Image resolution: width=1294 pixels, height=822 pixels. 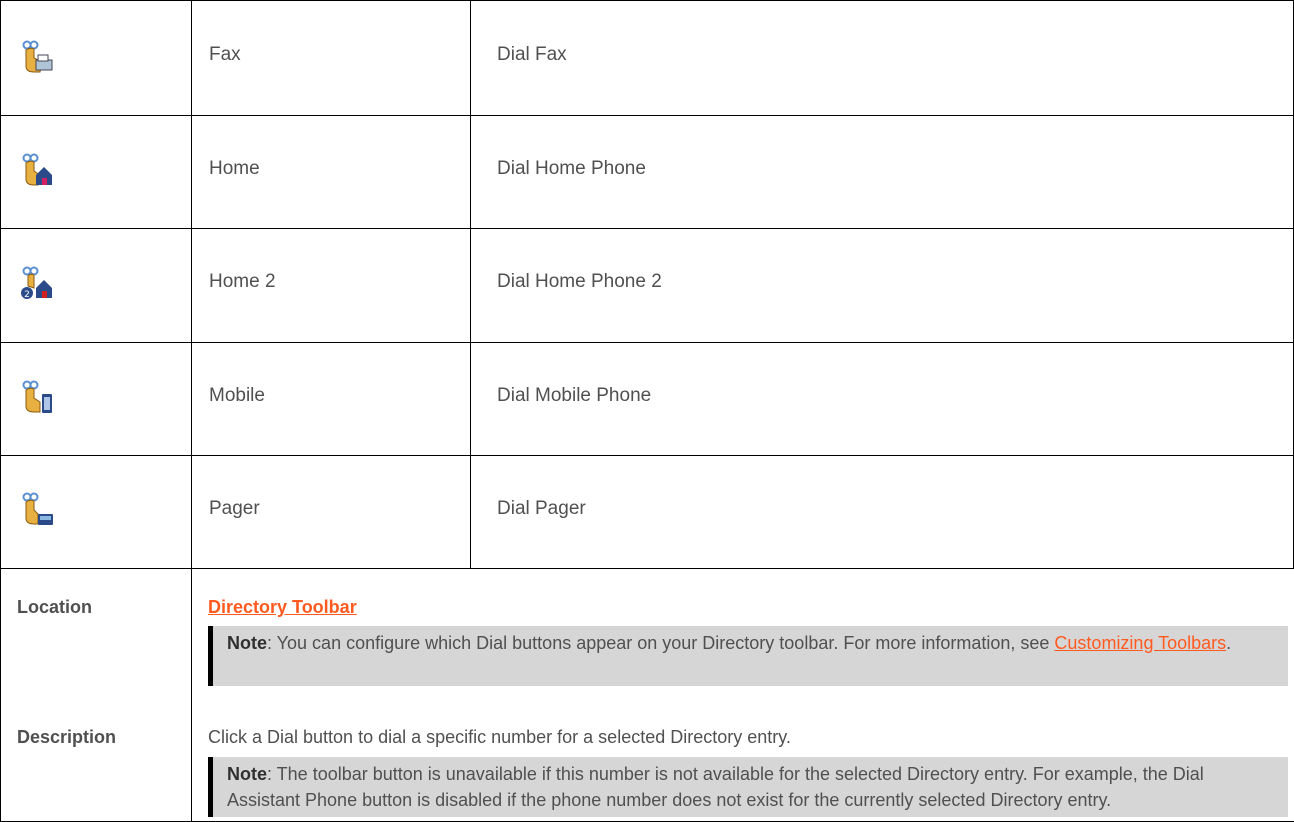 What do you see at coordinates (571, 168) in the screenshot?
I see `row-action-home: Dial Home Phone` at bounding box center [571, 168].